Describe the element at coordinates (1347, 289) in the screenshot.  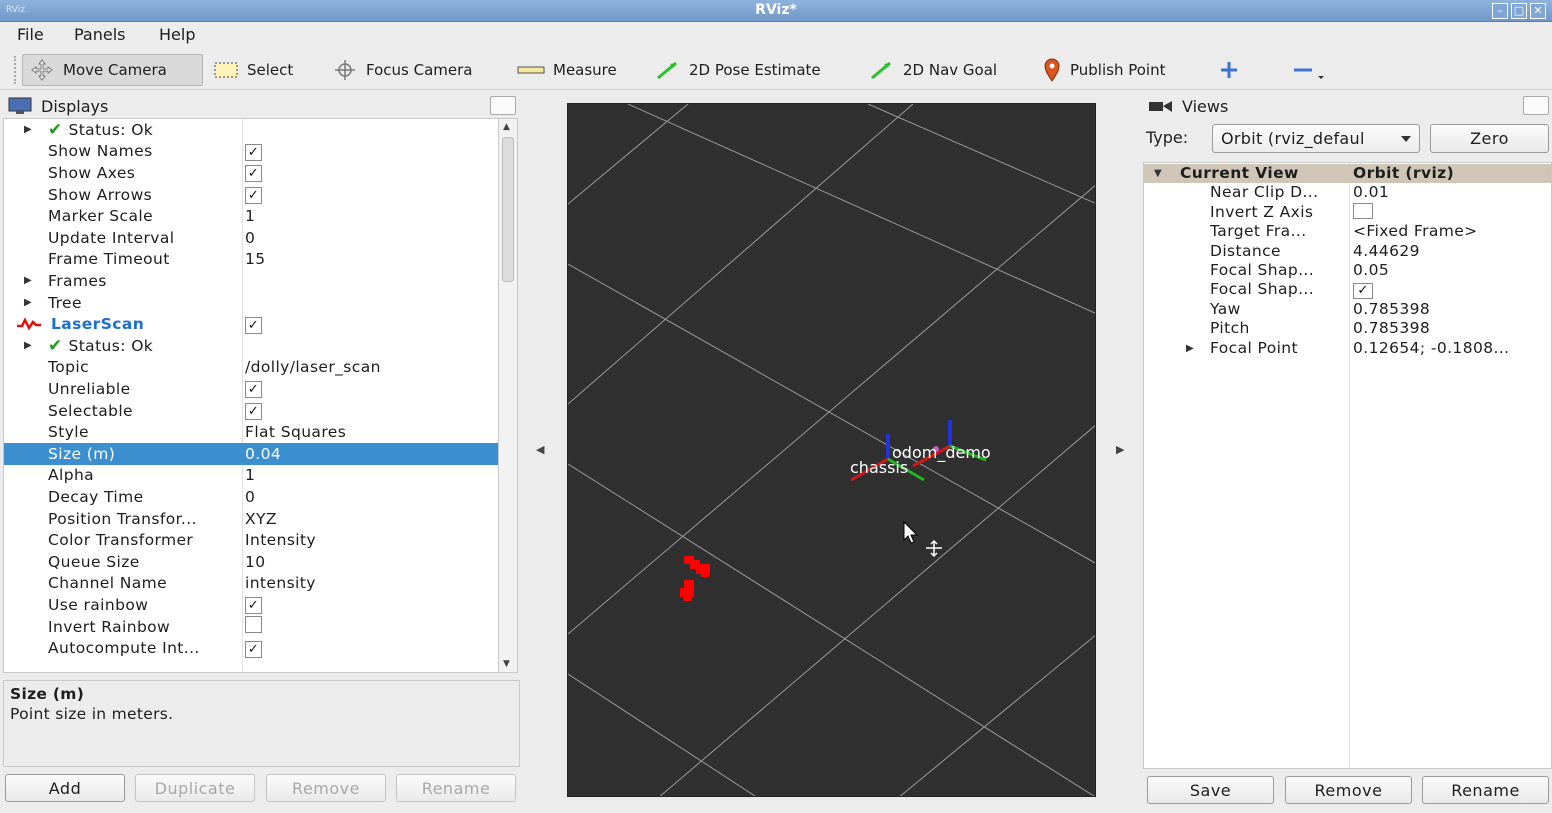
I see `view-property-row: Focal Shap... ✓` at that location.